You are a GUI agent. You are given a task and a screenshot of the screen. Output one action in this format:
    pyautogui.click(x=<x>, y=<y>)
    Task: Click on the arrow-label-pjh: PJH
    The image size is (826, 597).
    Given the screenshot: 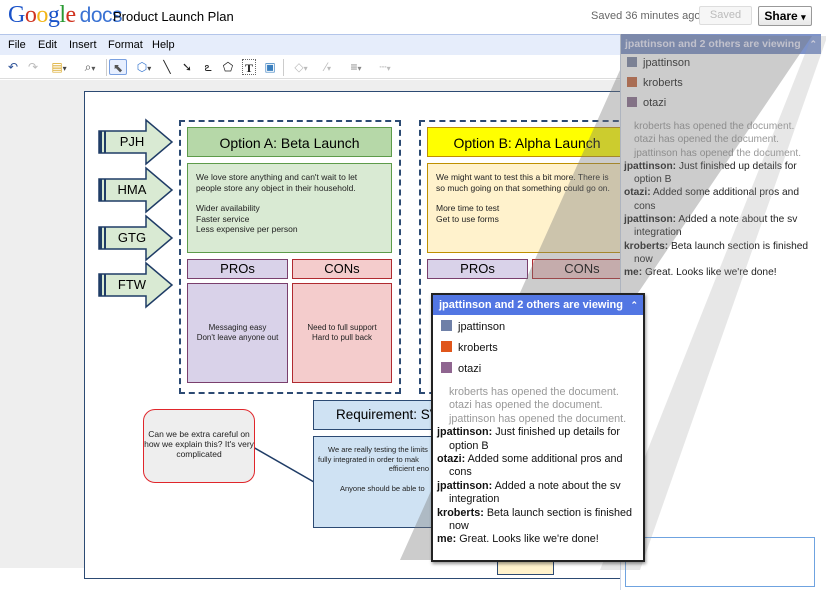 What is the action you would take?
    pyautogui.click(x=132, y=141)
    